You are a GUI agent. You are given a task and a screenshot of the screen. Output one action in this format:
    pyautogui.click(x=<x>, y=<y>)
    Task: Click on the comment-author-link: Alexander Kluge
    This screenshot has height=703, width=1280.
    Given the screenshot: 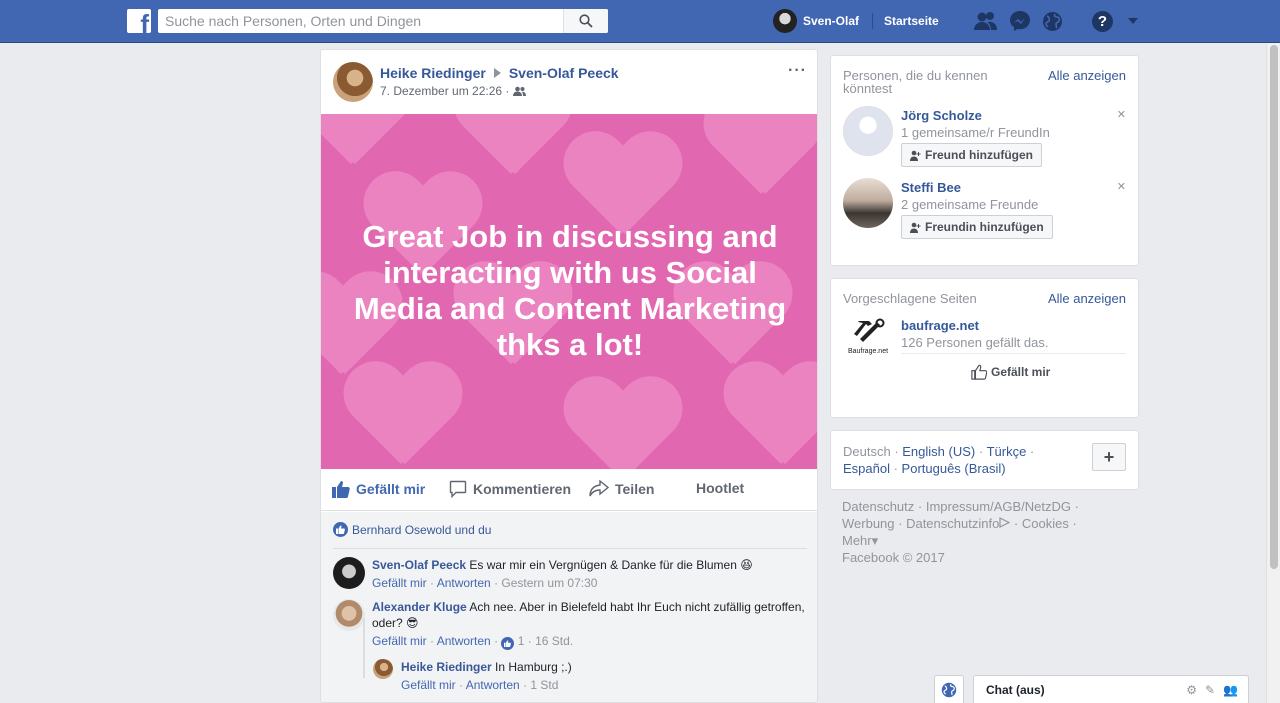 What is the action you would take?
    pyautogui.click(x=419, y=607)
    